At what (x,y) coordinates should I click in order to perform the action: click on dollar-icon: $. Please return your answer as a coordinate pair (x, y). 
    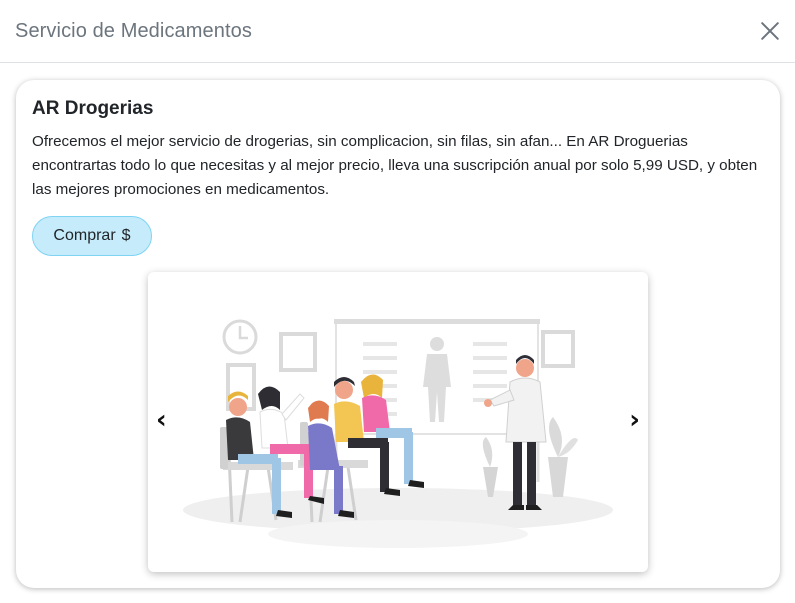
    Looking at the image, I should click on (126, 235).